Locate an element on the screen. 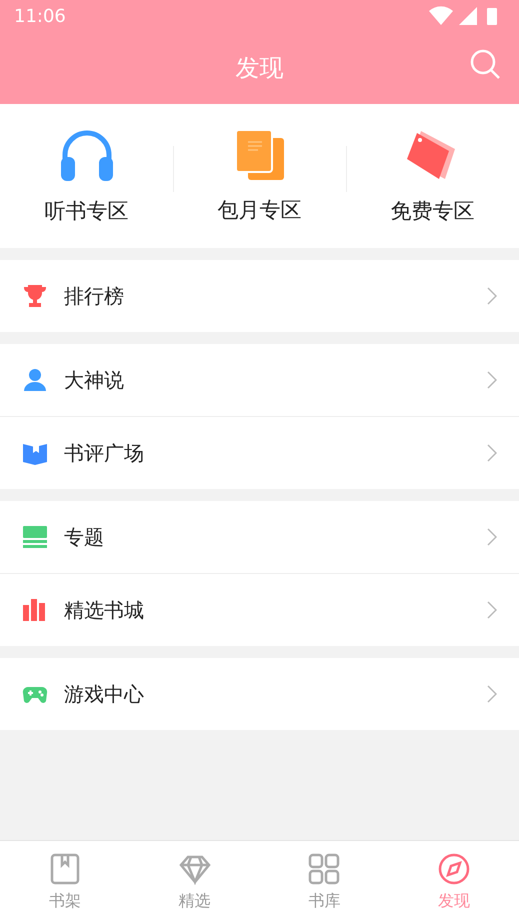 The width and height of the screenshot is (519, 923). bookmark-book-icon is located at coordinates (64, 868).